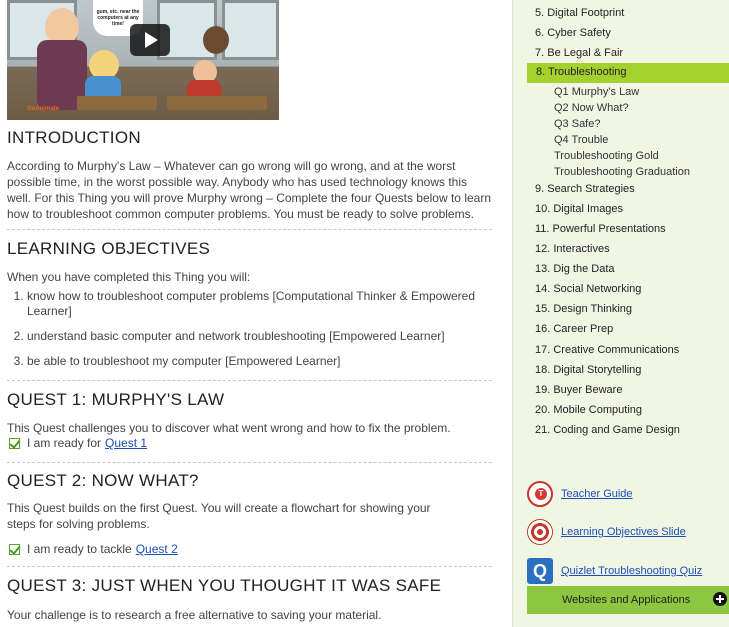 This screenshot has height=627, width=729. What do you see at coordinates (588, 289) in the screenshot?
I see `nav-item: 14. Social Networking` at bounding box center [588, 289].